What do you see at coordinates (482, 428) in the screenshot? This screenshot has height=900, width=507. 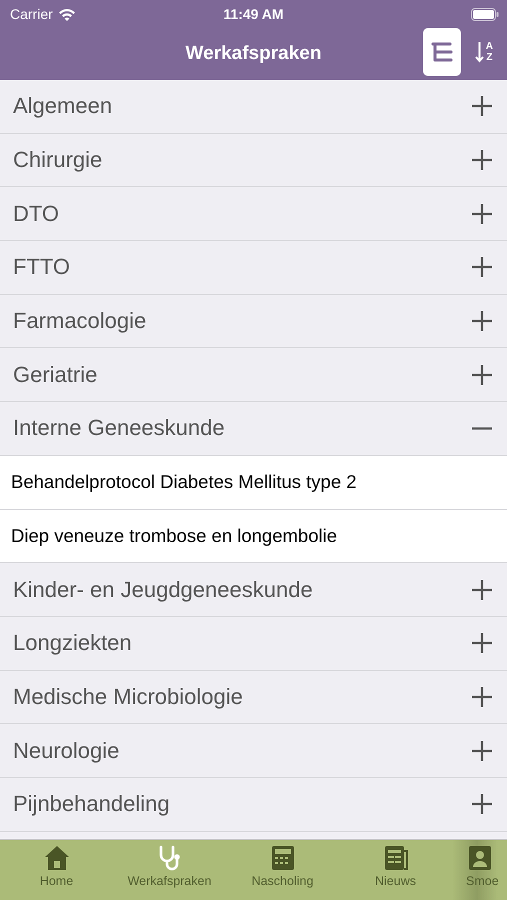 I see `minus-icon` at bounding box center [482, 428].